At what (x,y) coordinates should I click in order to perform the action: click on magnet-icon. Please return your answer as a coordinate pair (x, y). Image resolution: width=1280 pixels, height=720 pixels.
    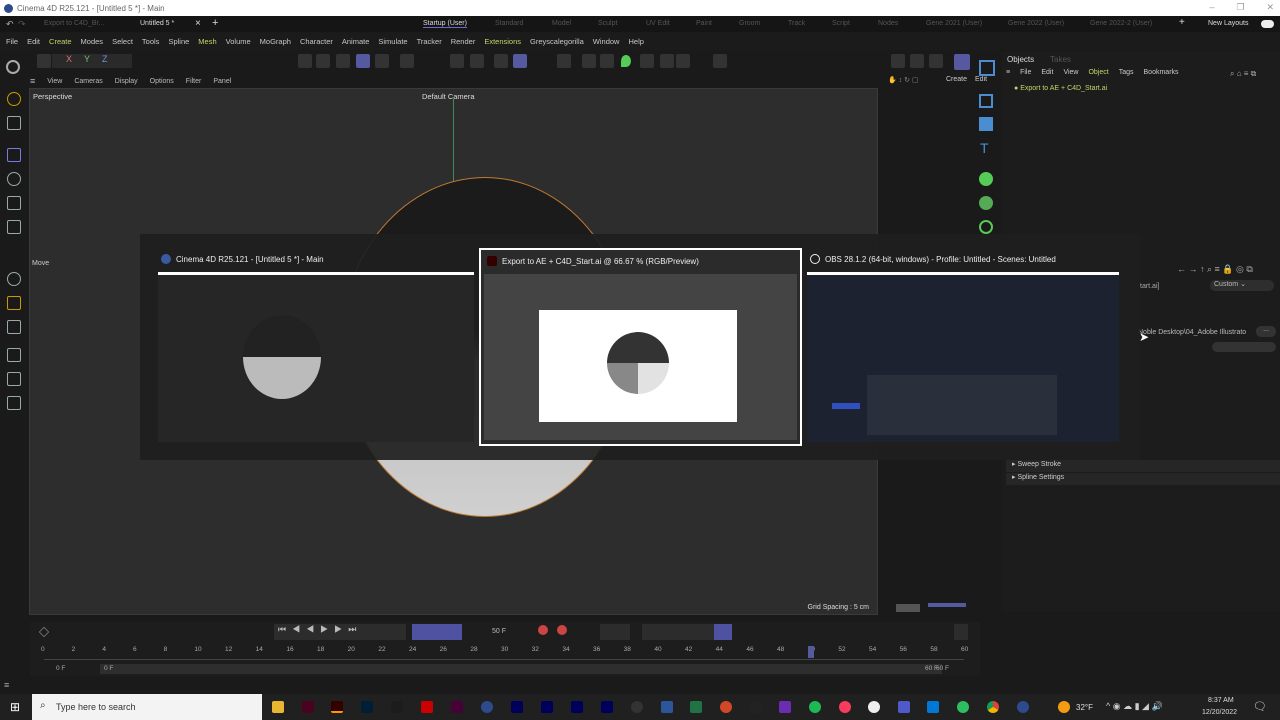
    Looking at the image, I should click on (14, 303).